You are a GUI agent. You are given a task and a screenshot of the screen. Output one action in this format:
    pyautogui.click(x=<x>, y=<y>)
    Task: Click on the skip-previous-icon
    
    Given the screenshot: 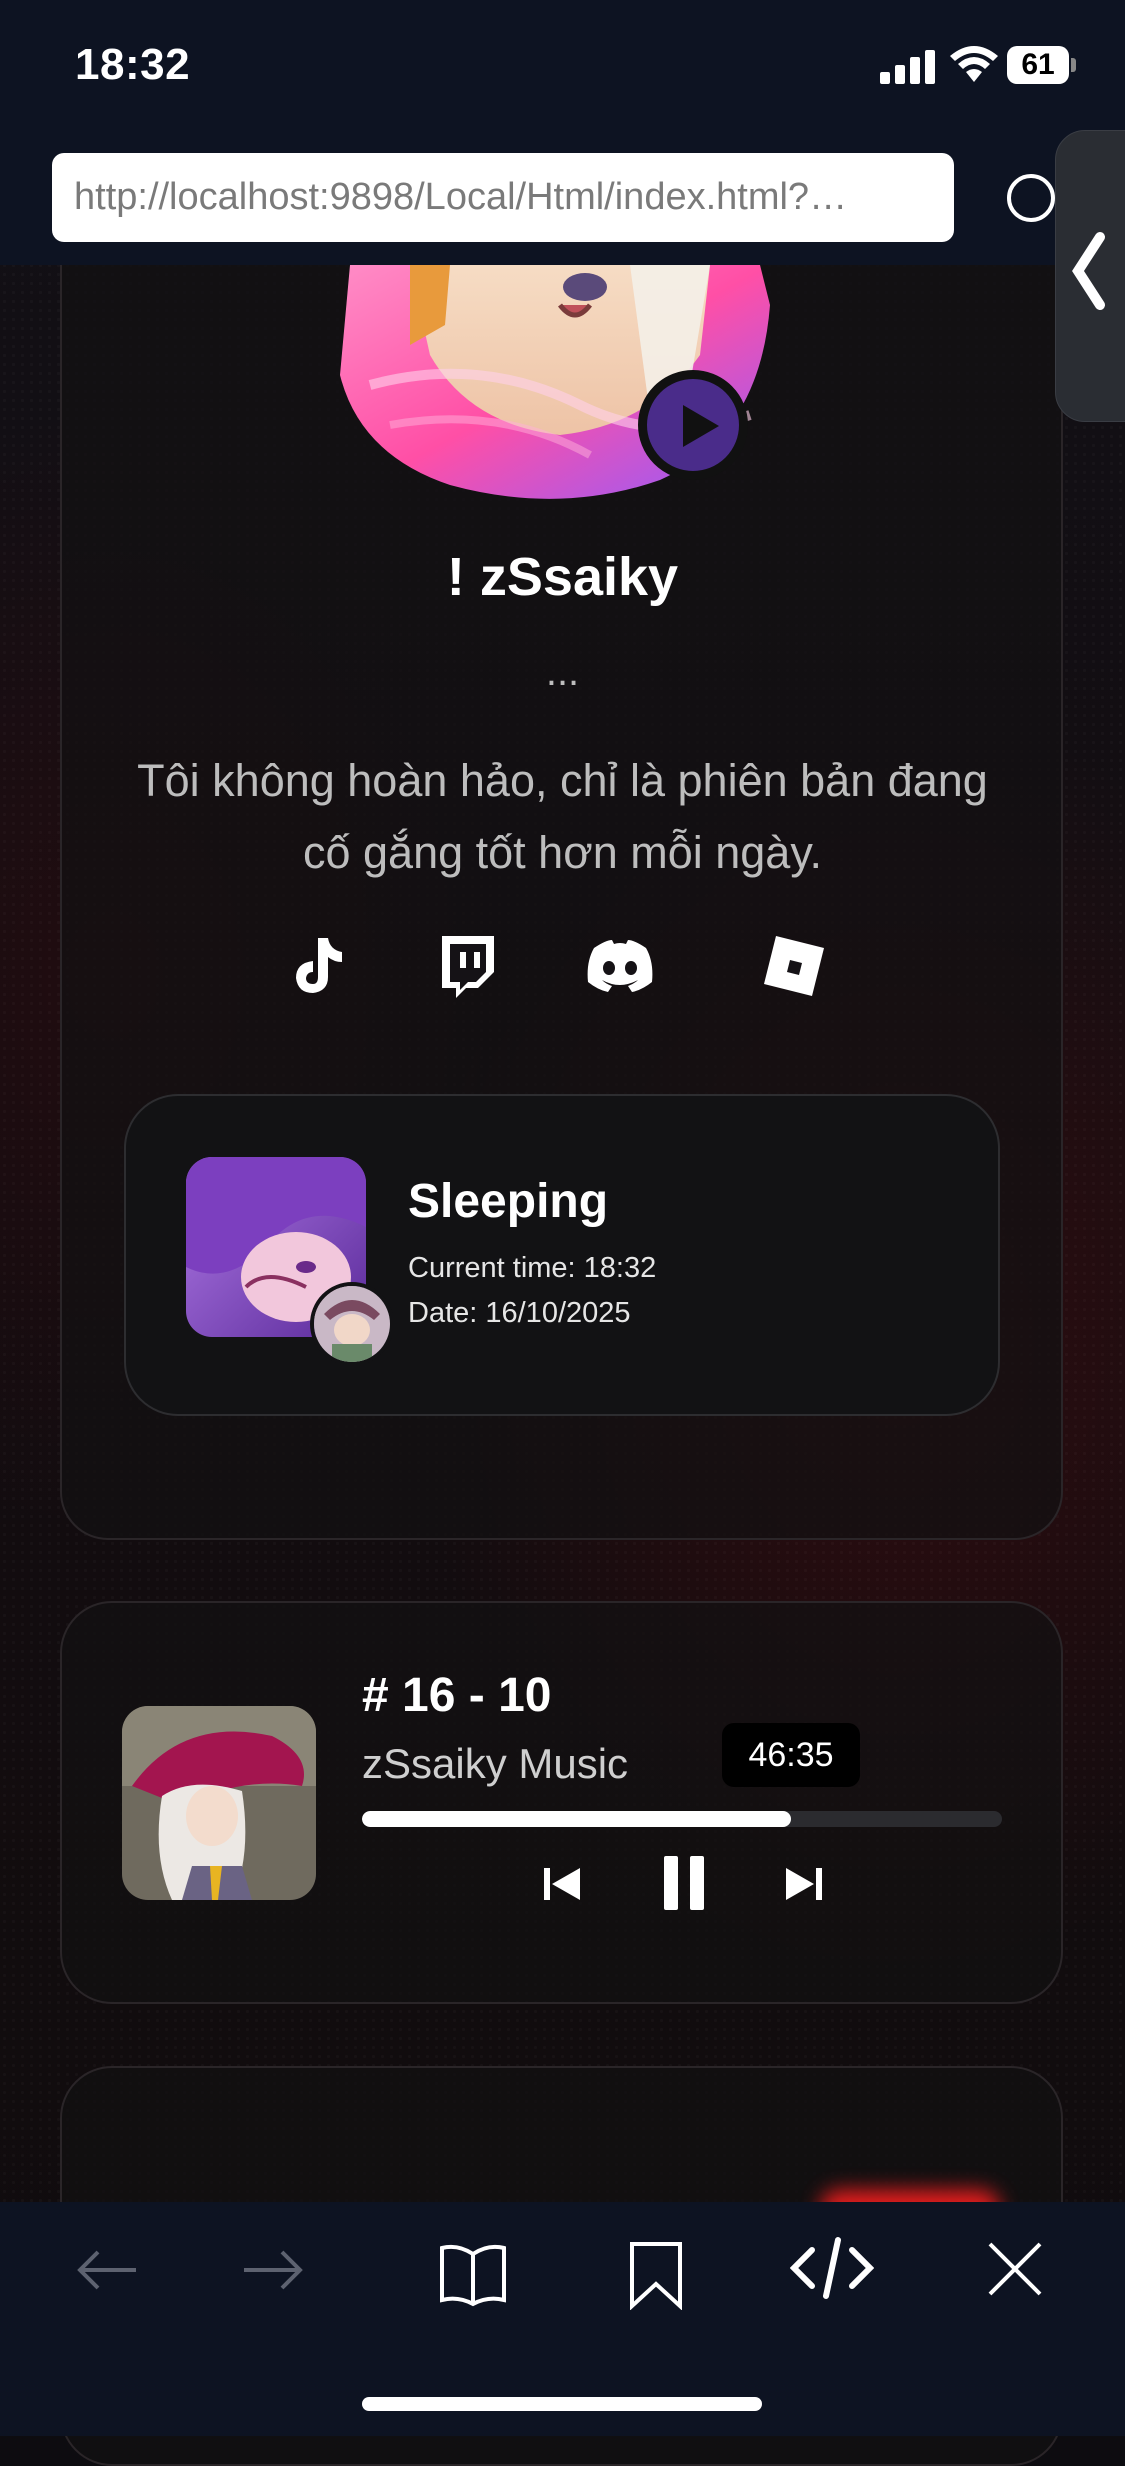 What is the action you would take?
    pyautogui.click(x=562, y=1884)
    